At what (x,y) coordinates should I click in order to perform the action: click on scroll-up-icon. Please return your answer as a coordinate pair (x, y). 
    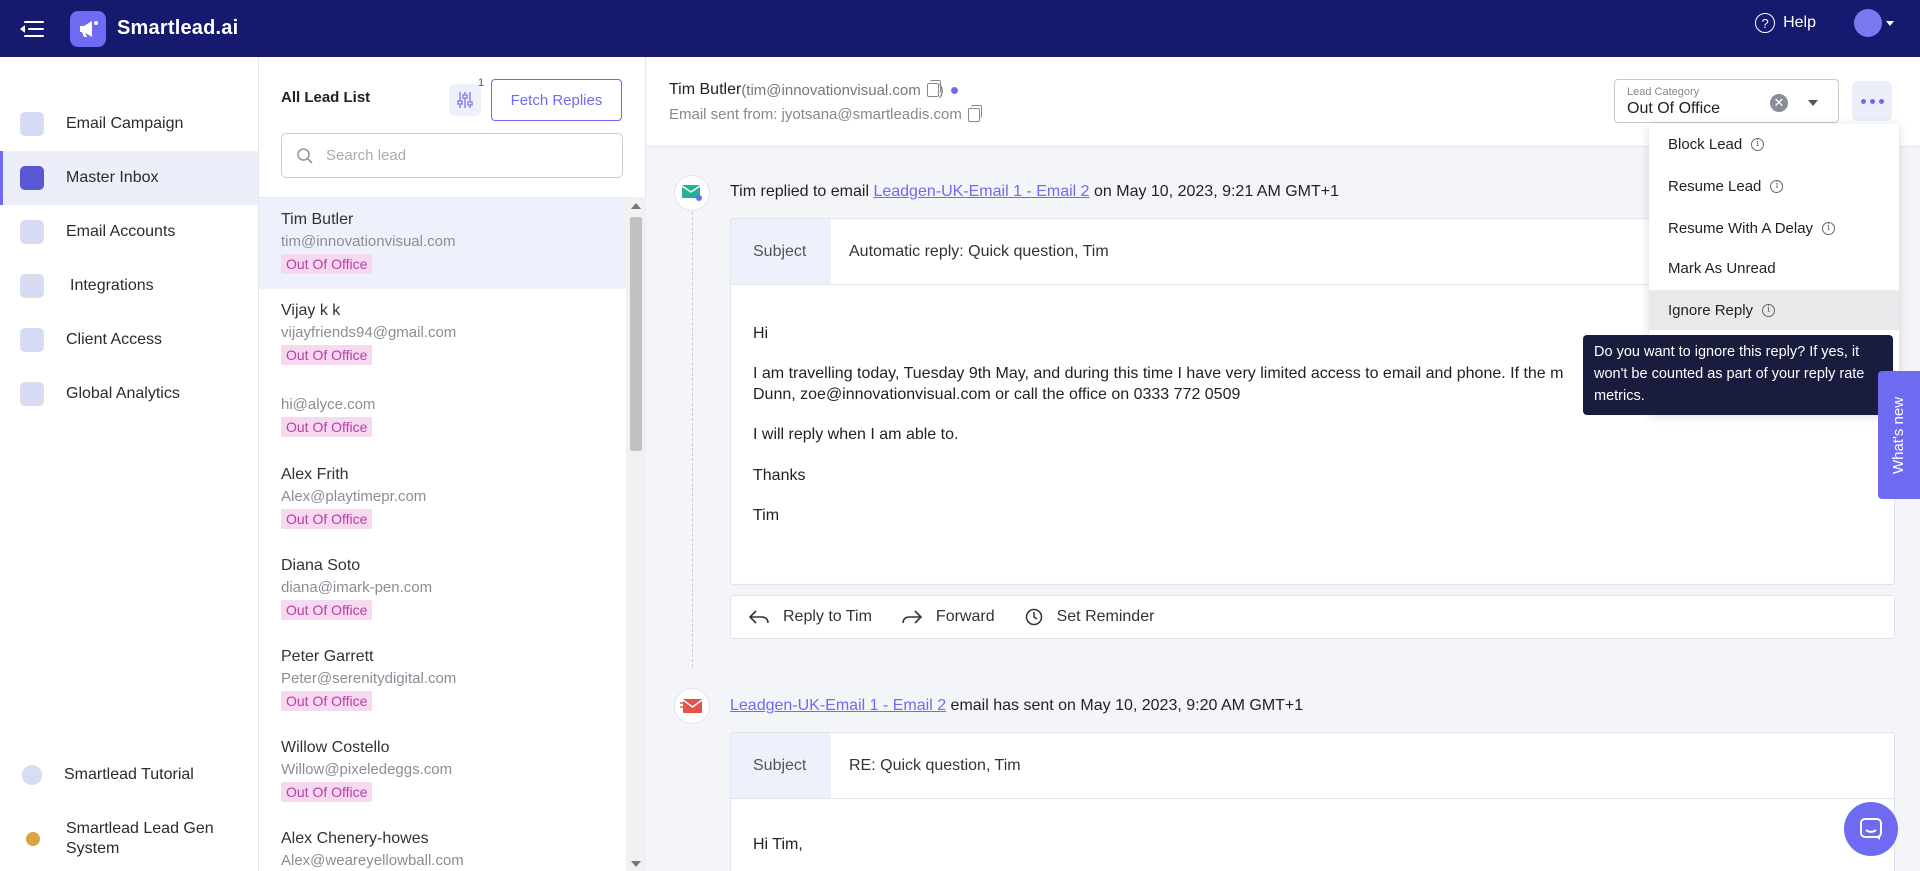
    Looking at the image, I should click on (636, 206).